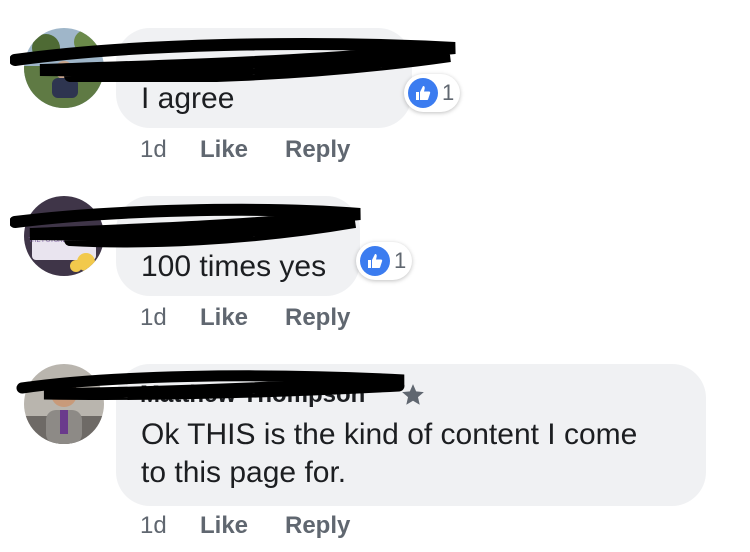 The width and height of the screenshot is (750, 552). Describe the element at coordinates (224, 526) in the screenshot. I see `like-button: Like` at that location.